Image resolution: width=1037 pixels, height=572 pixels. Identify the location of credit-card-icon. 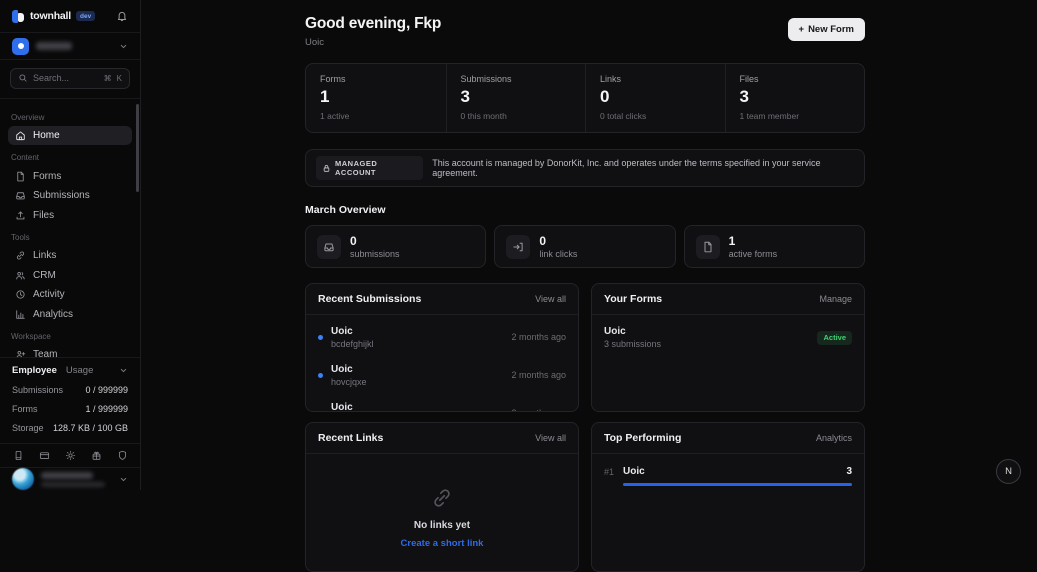
(44, 455).